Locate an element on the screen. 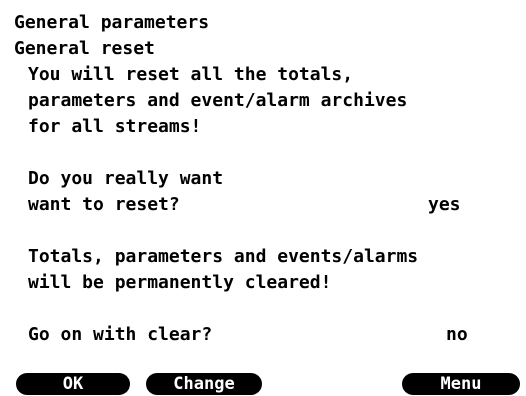 This screenshot has height=396, width=526. clear-confirm-value: no is located at coordinates (457, 335).